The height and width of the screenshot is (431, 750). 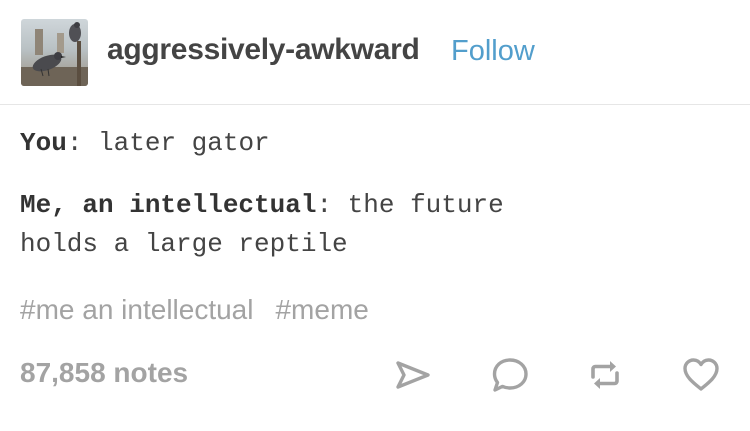 I want to click on tag-me-an-intellectual: #me an intellectual, so click(x=136, y=309).